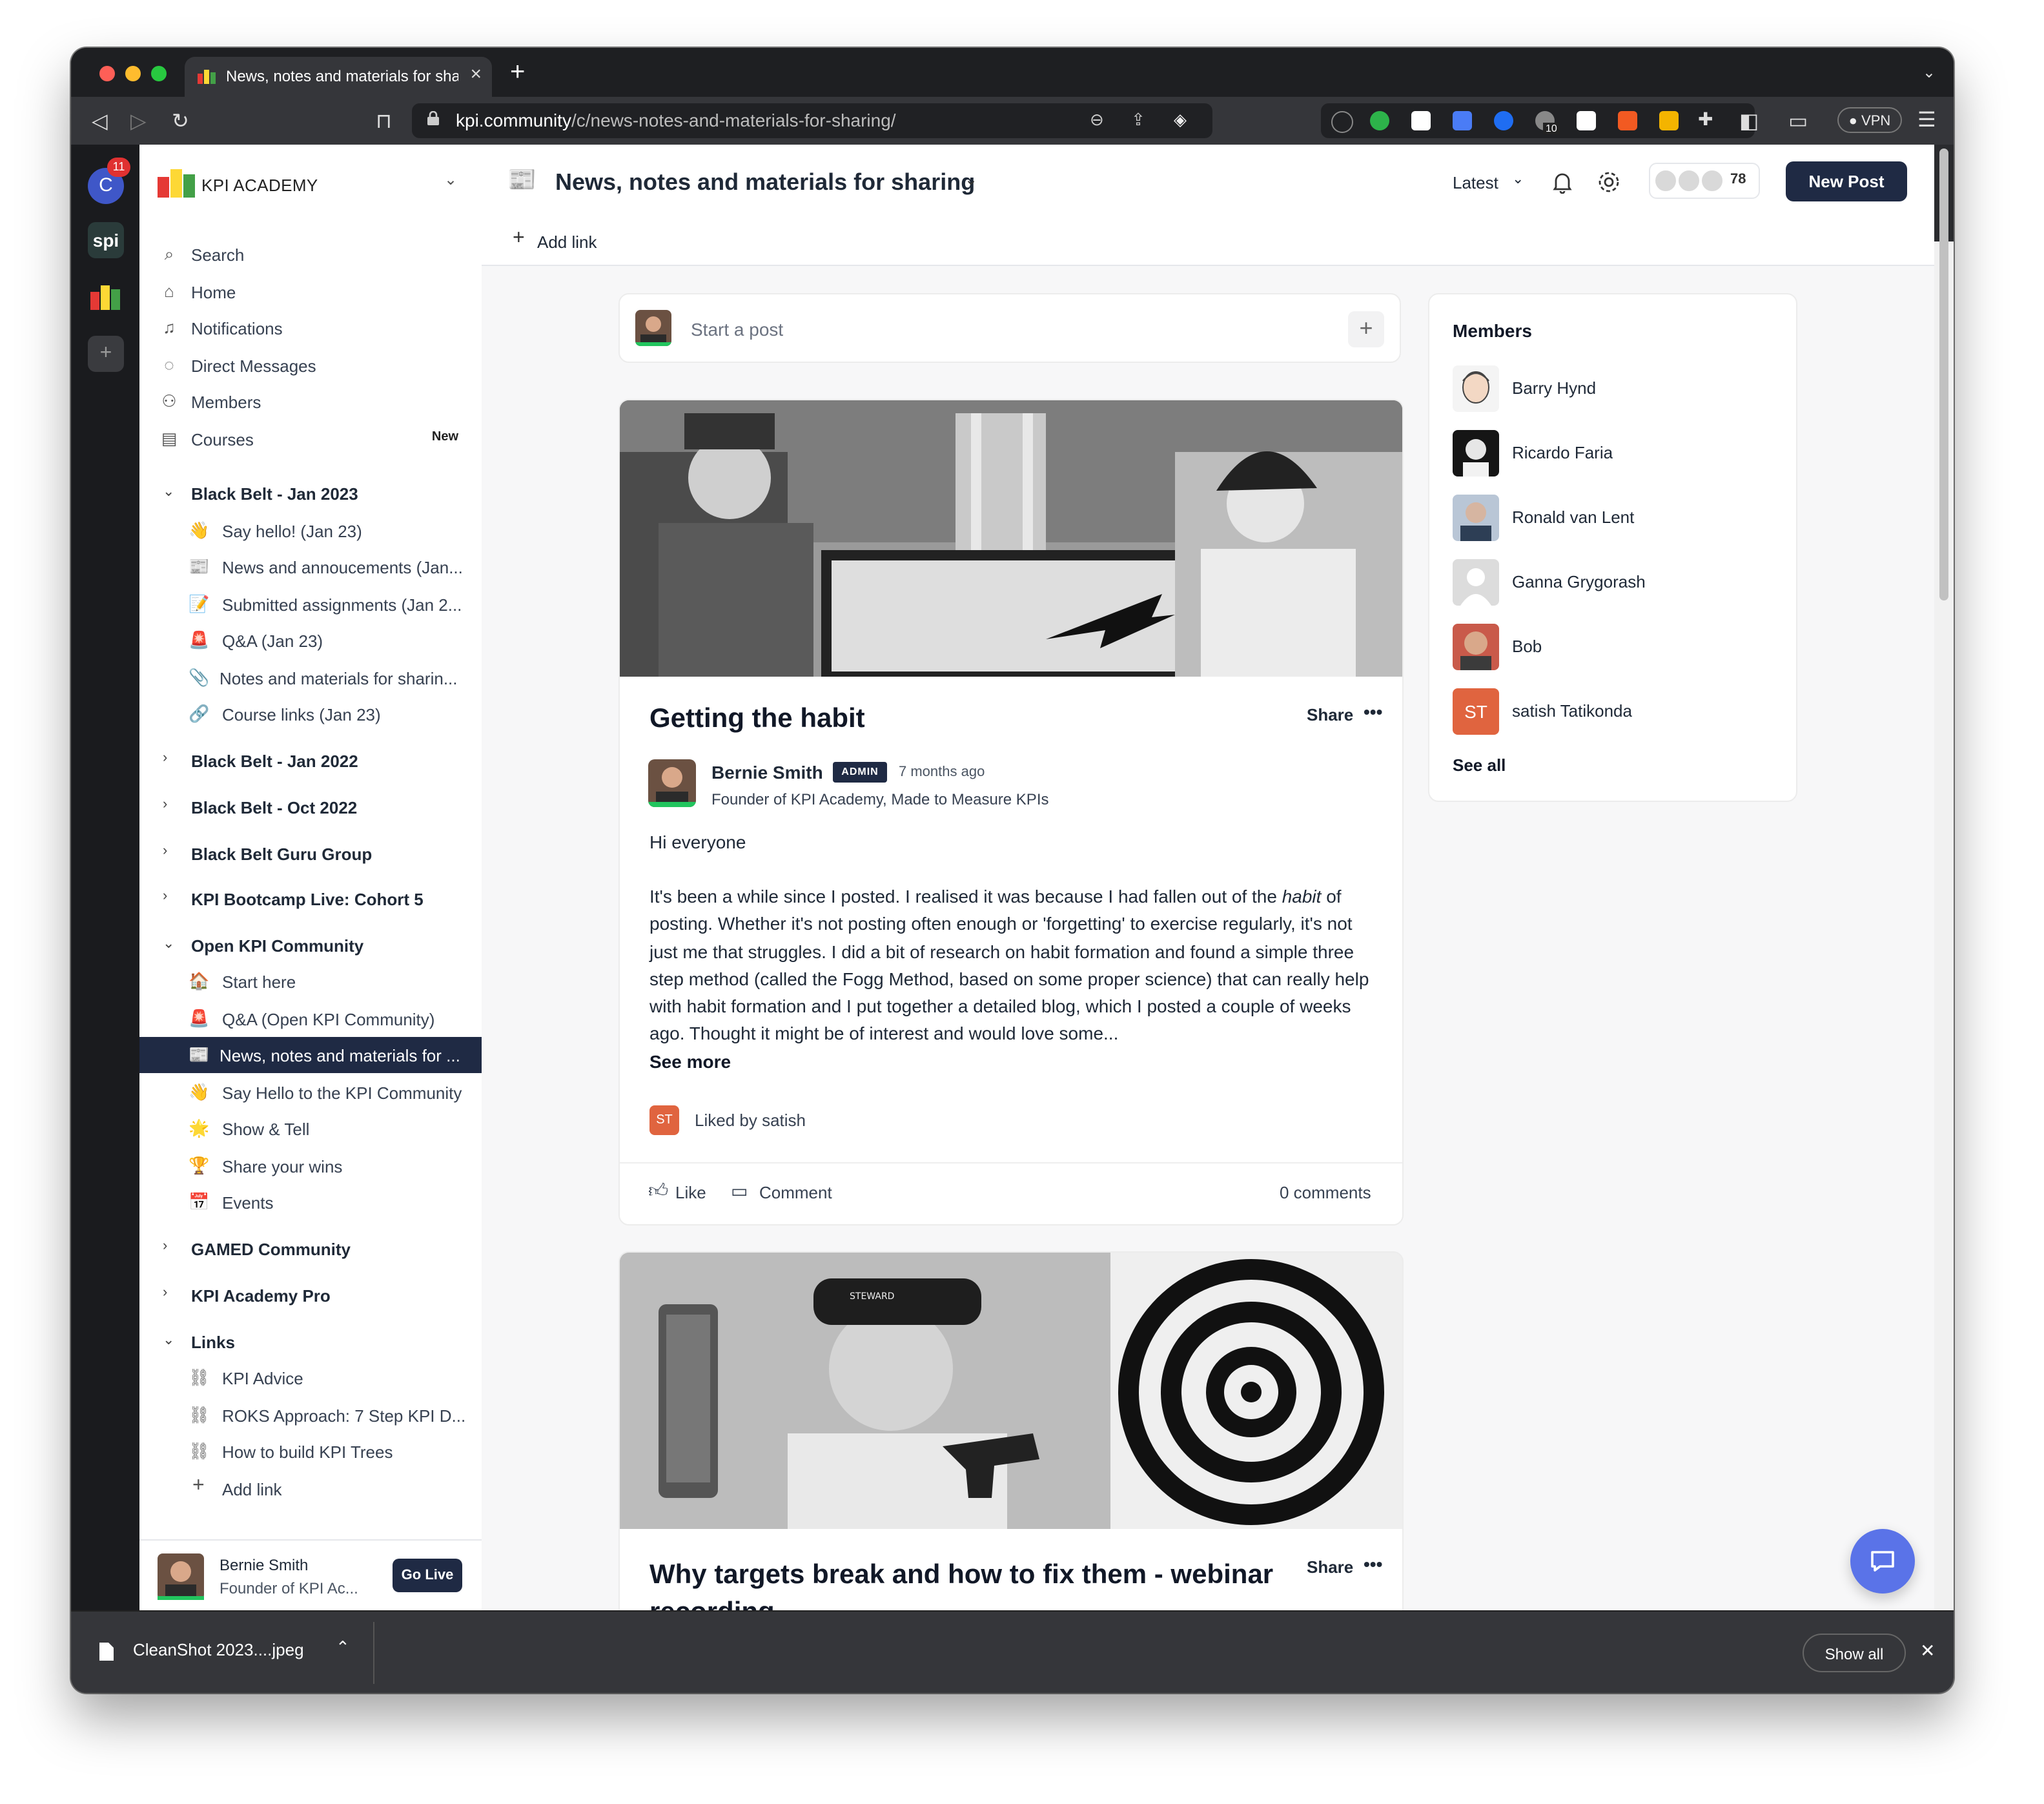 This screenshot has width=2044, height=1804. What do you see at coordinates (1798, 121) in the screenshot?
I see `wallet-icon: ▭` at bounding box center [1798, 121].